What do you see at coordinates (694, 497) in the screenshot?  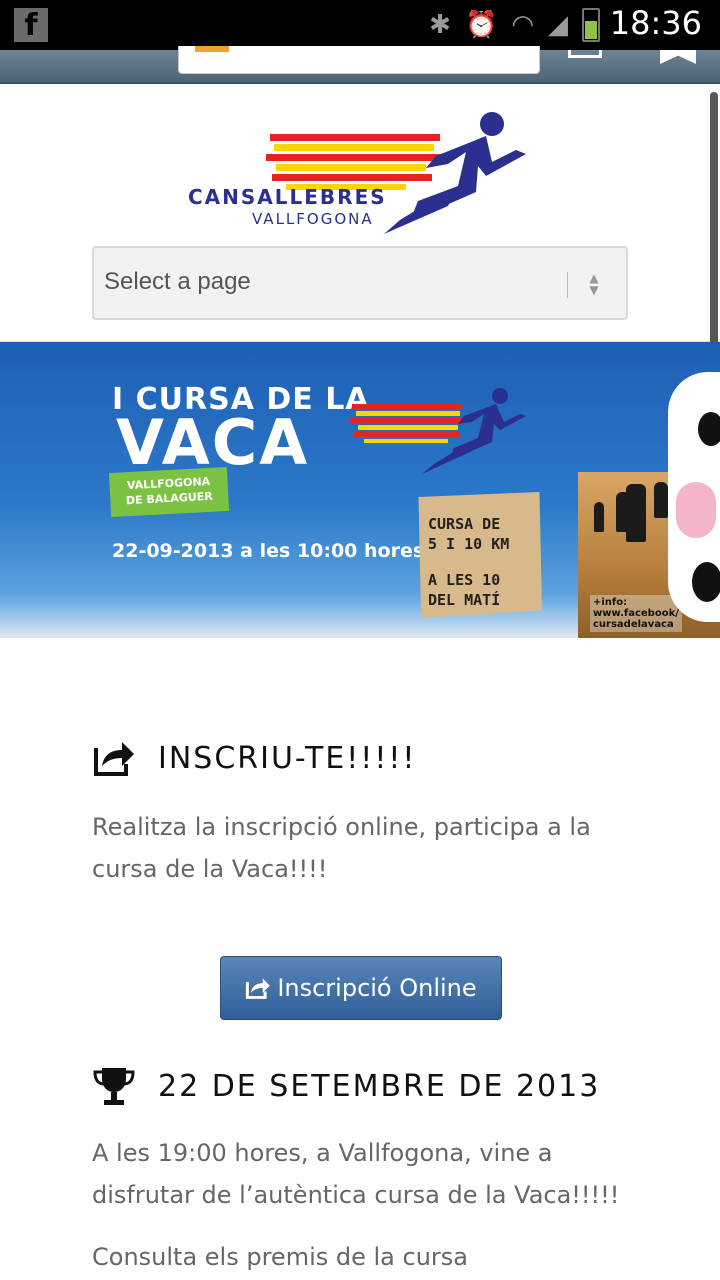 I see `banner-cow-illustration` at bounding box center [694, 497].